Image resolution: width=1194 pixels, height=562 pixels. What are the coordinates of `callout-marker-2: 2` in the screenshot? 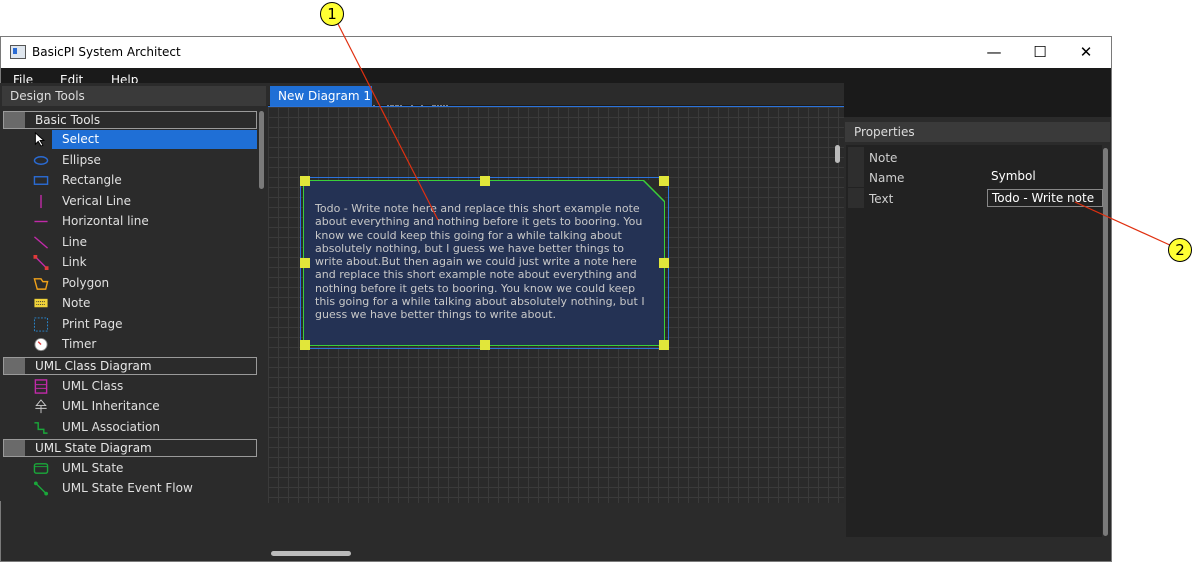 It's located at (1180, 250).